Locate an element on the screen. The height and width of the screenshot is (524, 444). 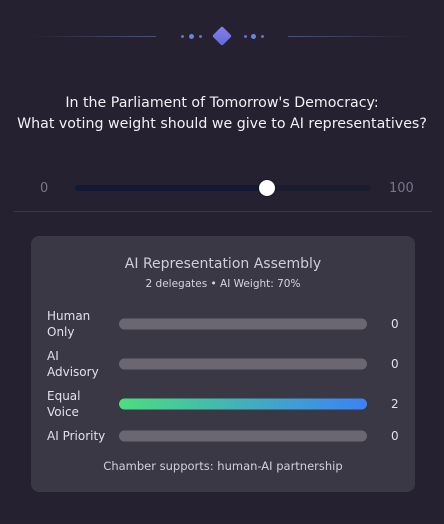
slider-min-label: 0 is located at coordinates (44, 188).